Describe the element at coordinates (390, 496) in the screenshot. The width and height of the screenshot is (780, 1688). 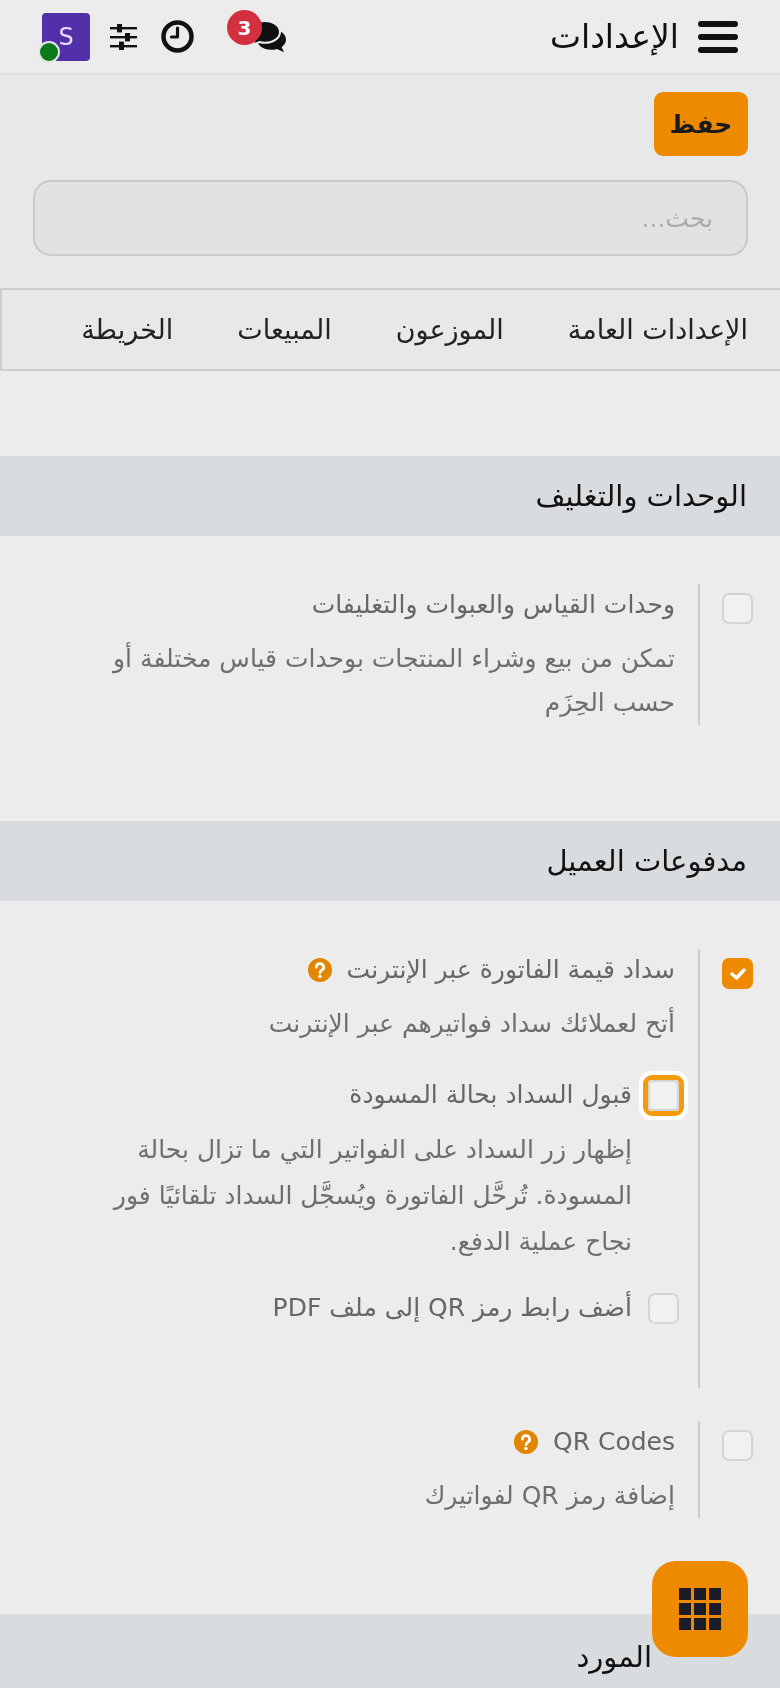
I see `section-header: الوحدات والتغليف` at that location.